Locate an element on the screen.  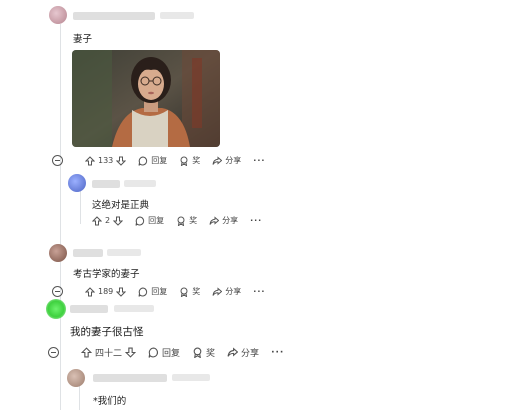
comment-actions: 2 回复 奖 分享 ··· is located at coordinates (183, 220).